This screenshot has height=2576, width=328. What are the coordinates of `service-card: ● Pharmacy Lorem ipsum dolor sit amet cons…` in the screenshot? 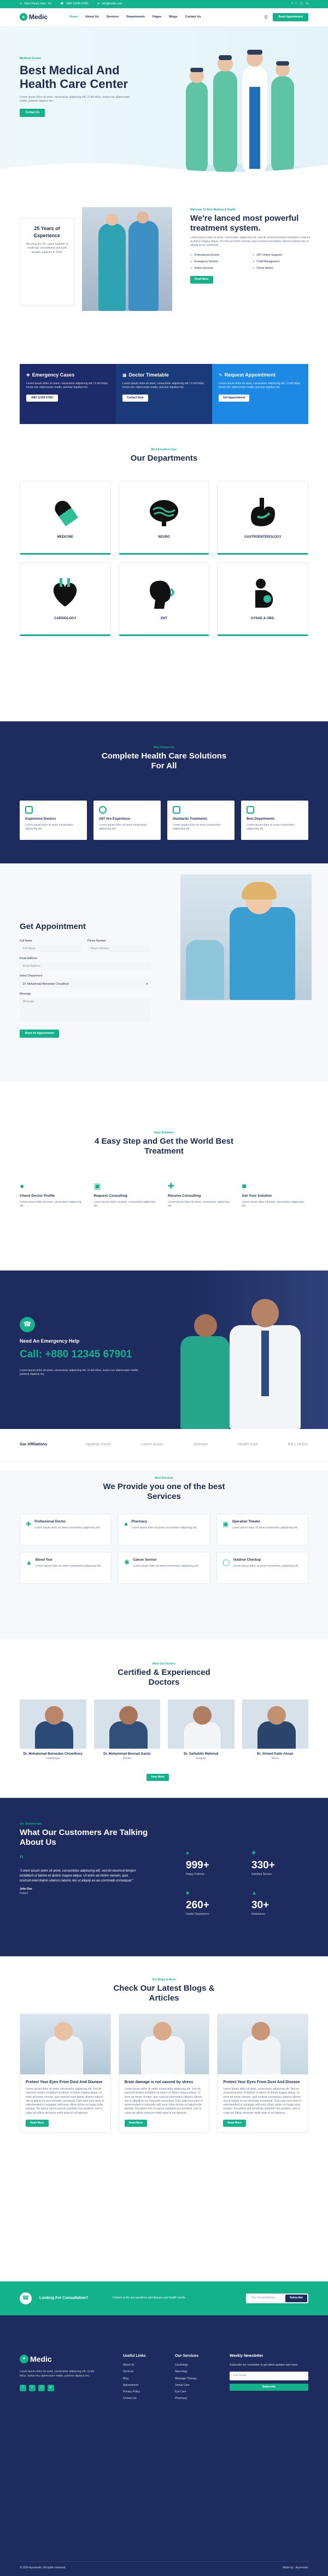 It's located at (164, 1529).